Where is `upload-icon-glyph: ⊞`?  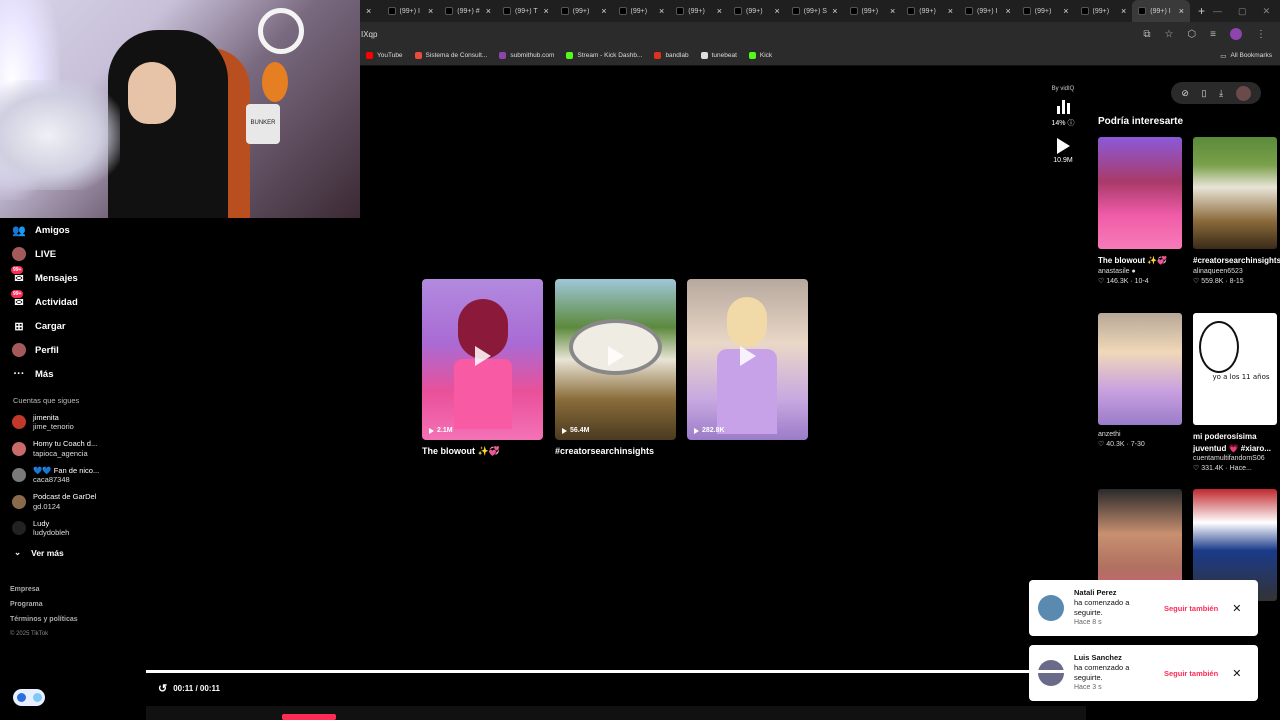
upload-icon-glyph: ⊞ is located at coordinates (19, 326).